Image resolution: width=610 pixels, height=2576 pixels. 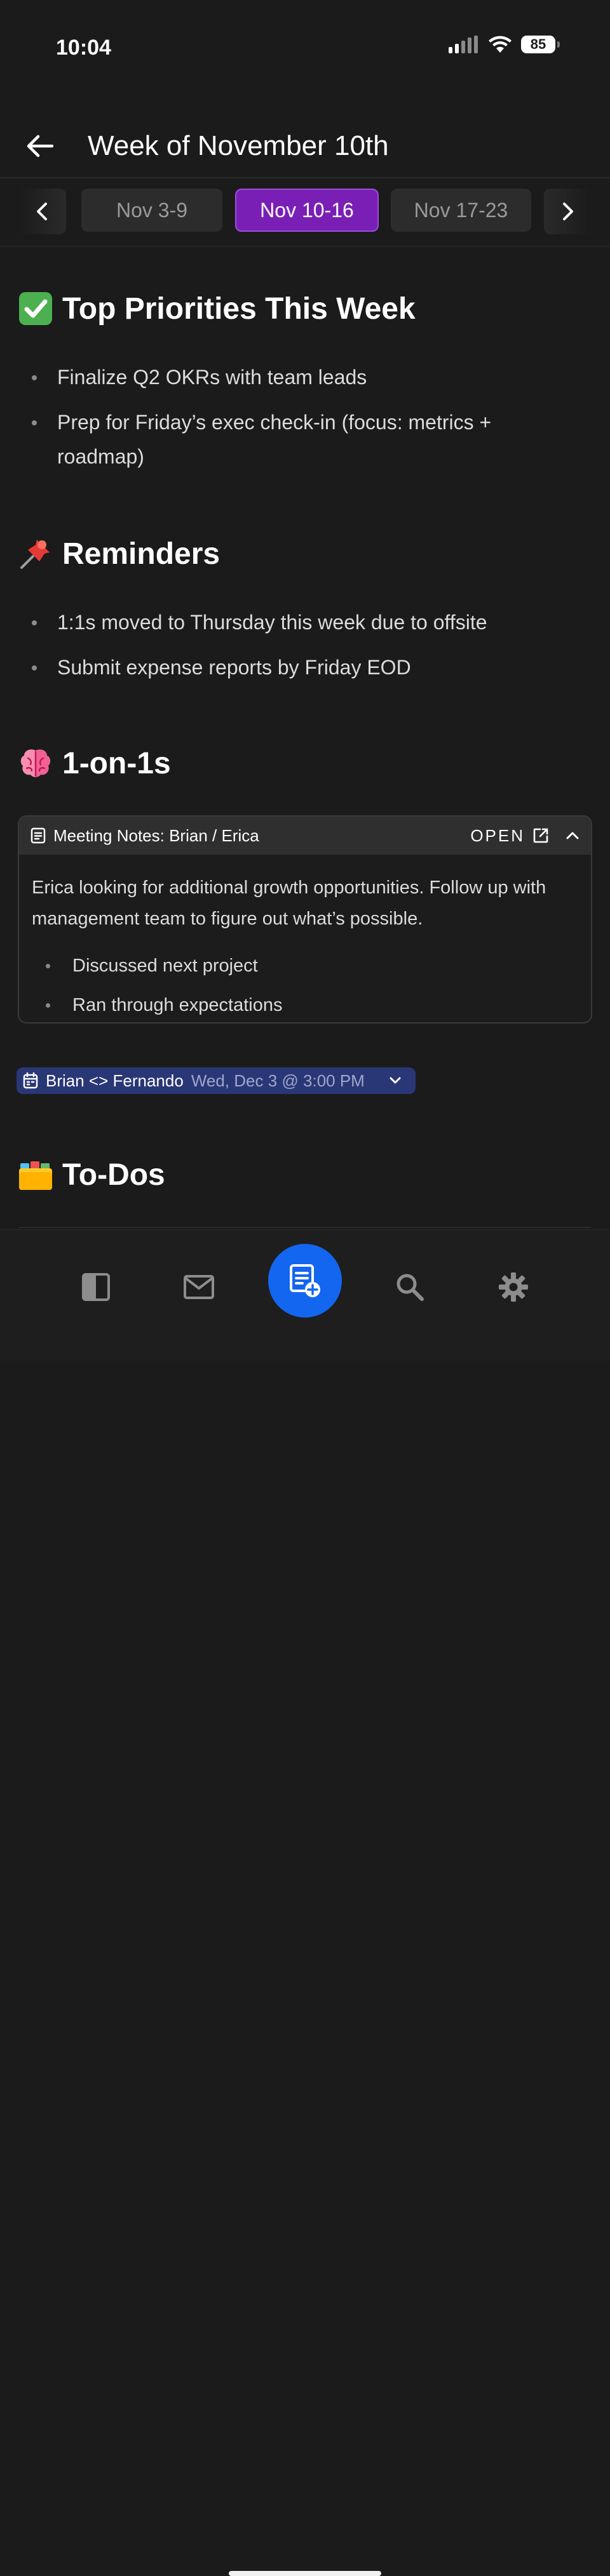 I want to click on nav-settings-button, so click(x=513, y=1287).